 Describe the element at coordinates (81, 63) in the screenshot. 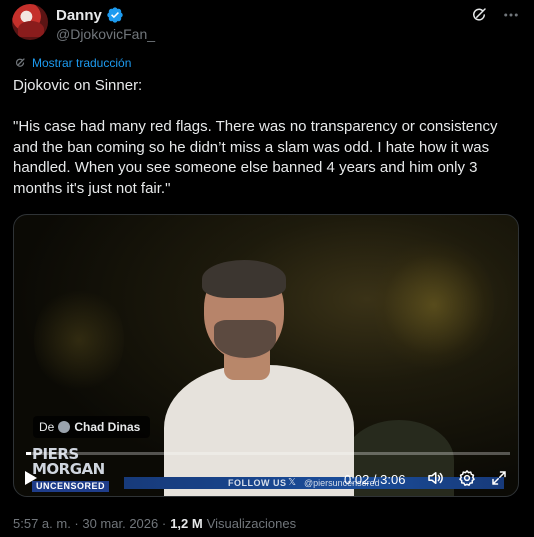

I see `translate-label: Mostrar traducción` at that location.